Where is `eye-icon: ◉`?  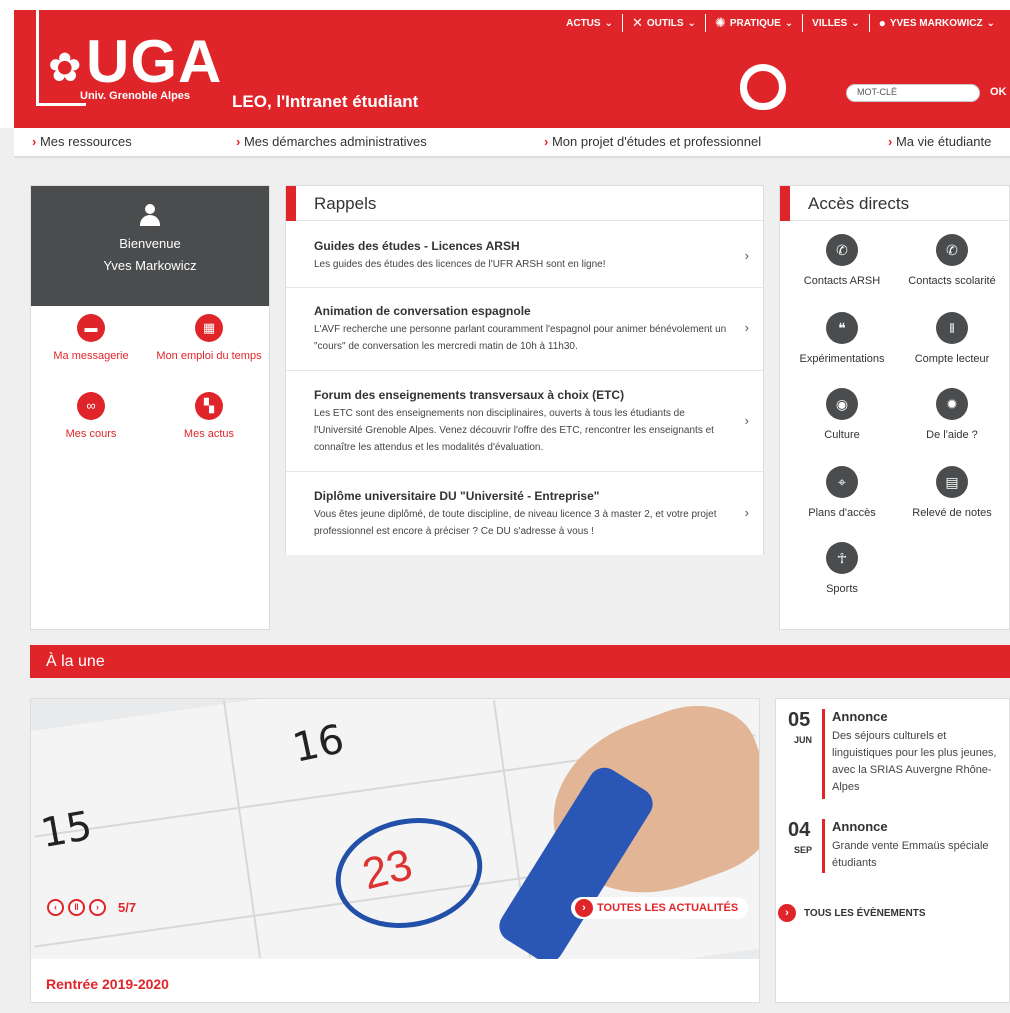
eye-icon: ◉ is located at coordinates (842, 404).